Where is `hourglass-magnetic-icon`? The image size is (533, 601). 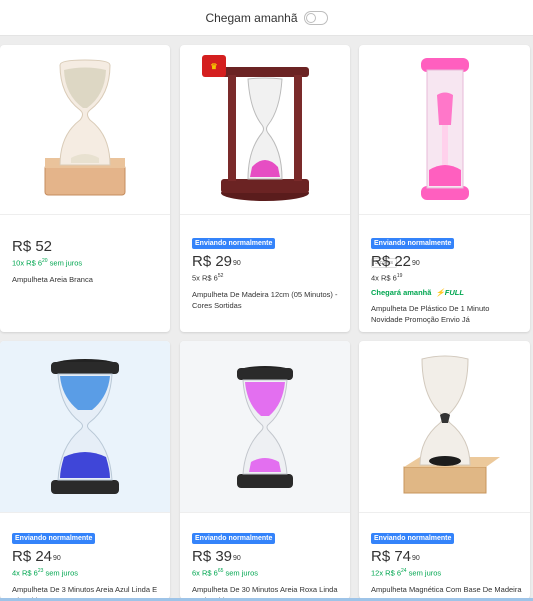
hourglass-magnetic-icon is located at coordinates (451, 424).